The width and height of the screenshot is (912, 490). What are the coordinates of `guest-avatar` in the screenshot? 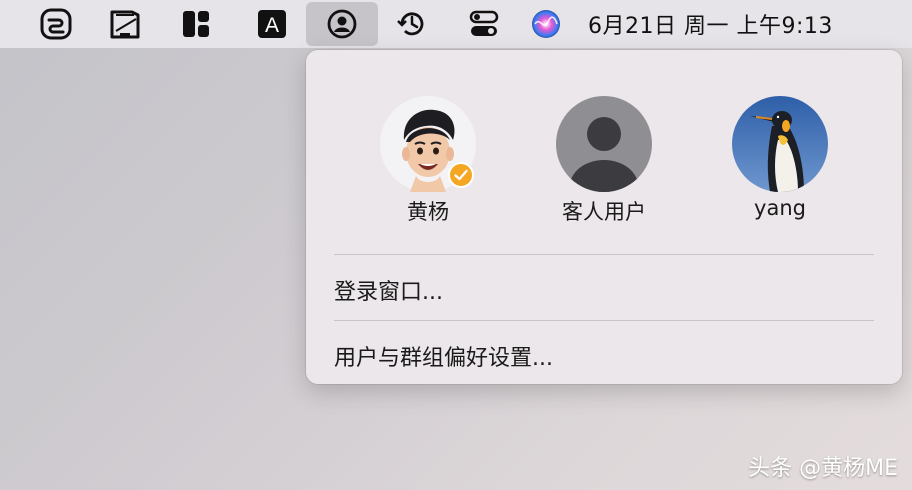 It's located at (604, 144).